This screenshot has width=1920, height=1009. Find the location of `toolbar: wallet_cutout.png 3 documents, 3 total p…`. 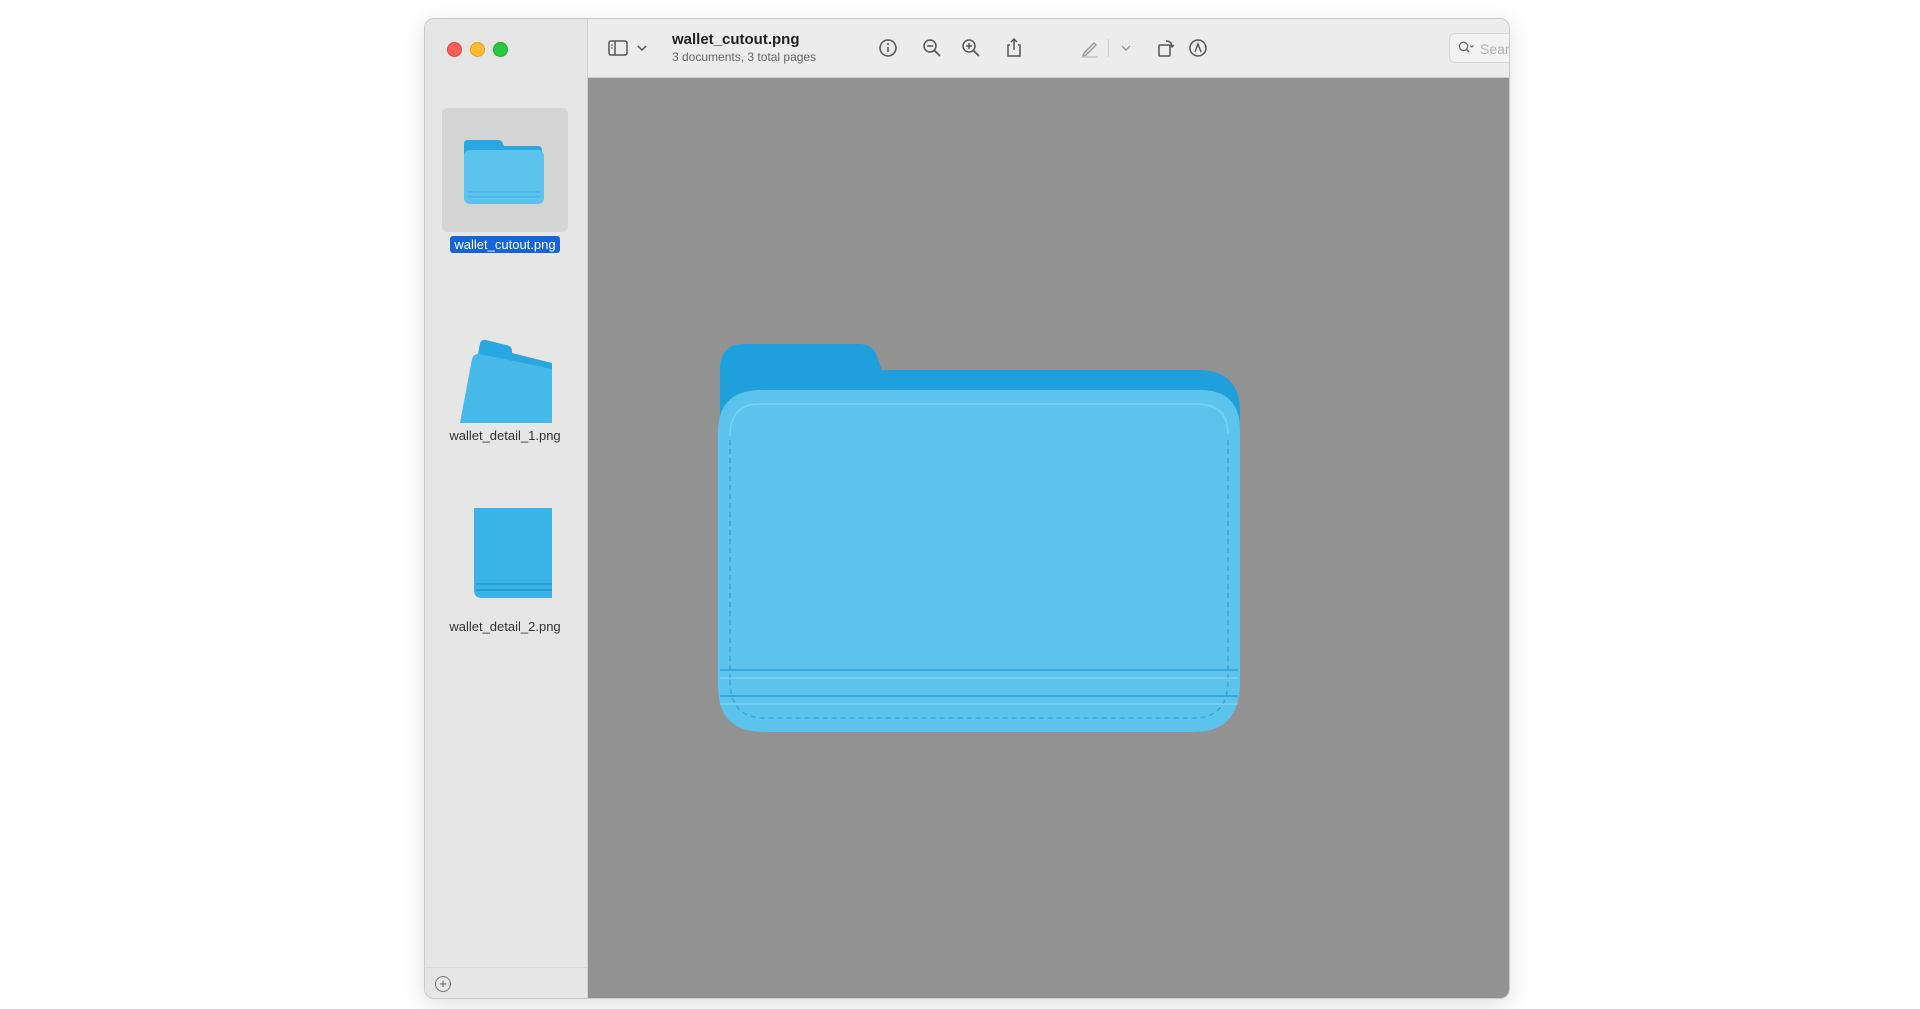

toolbar: wallet_cutout.png 3 documents, 3 total p… is located at coordinates (1048, 48).